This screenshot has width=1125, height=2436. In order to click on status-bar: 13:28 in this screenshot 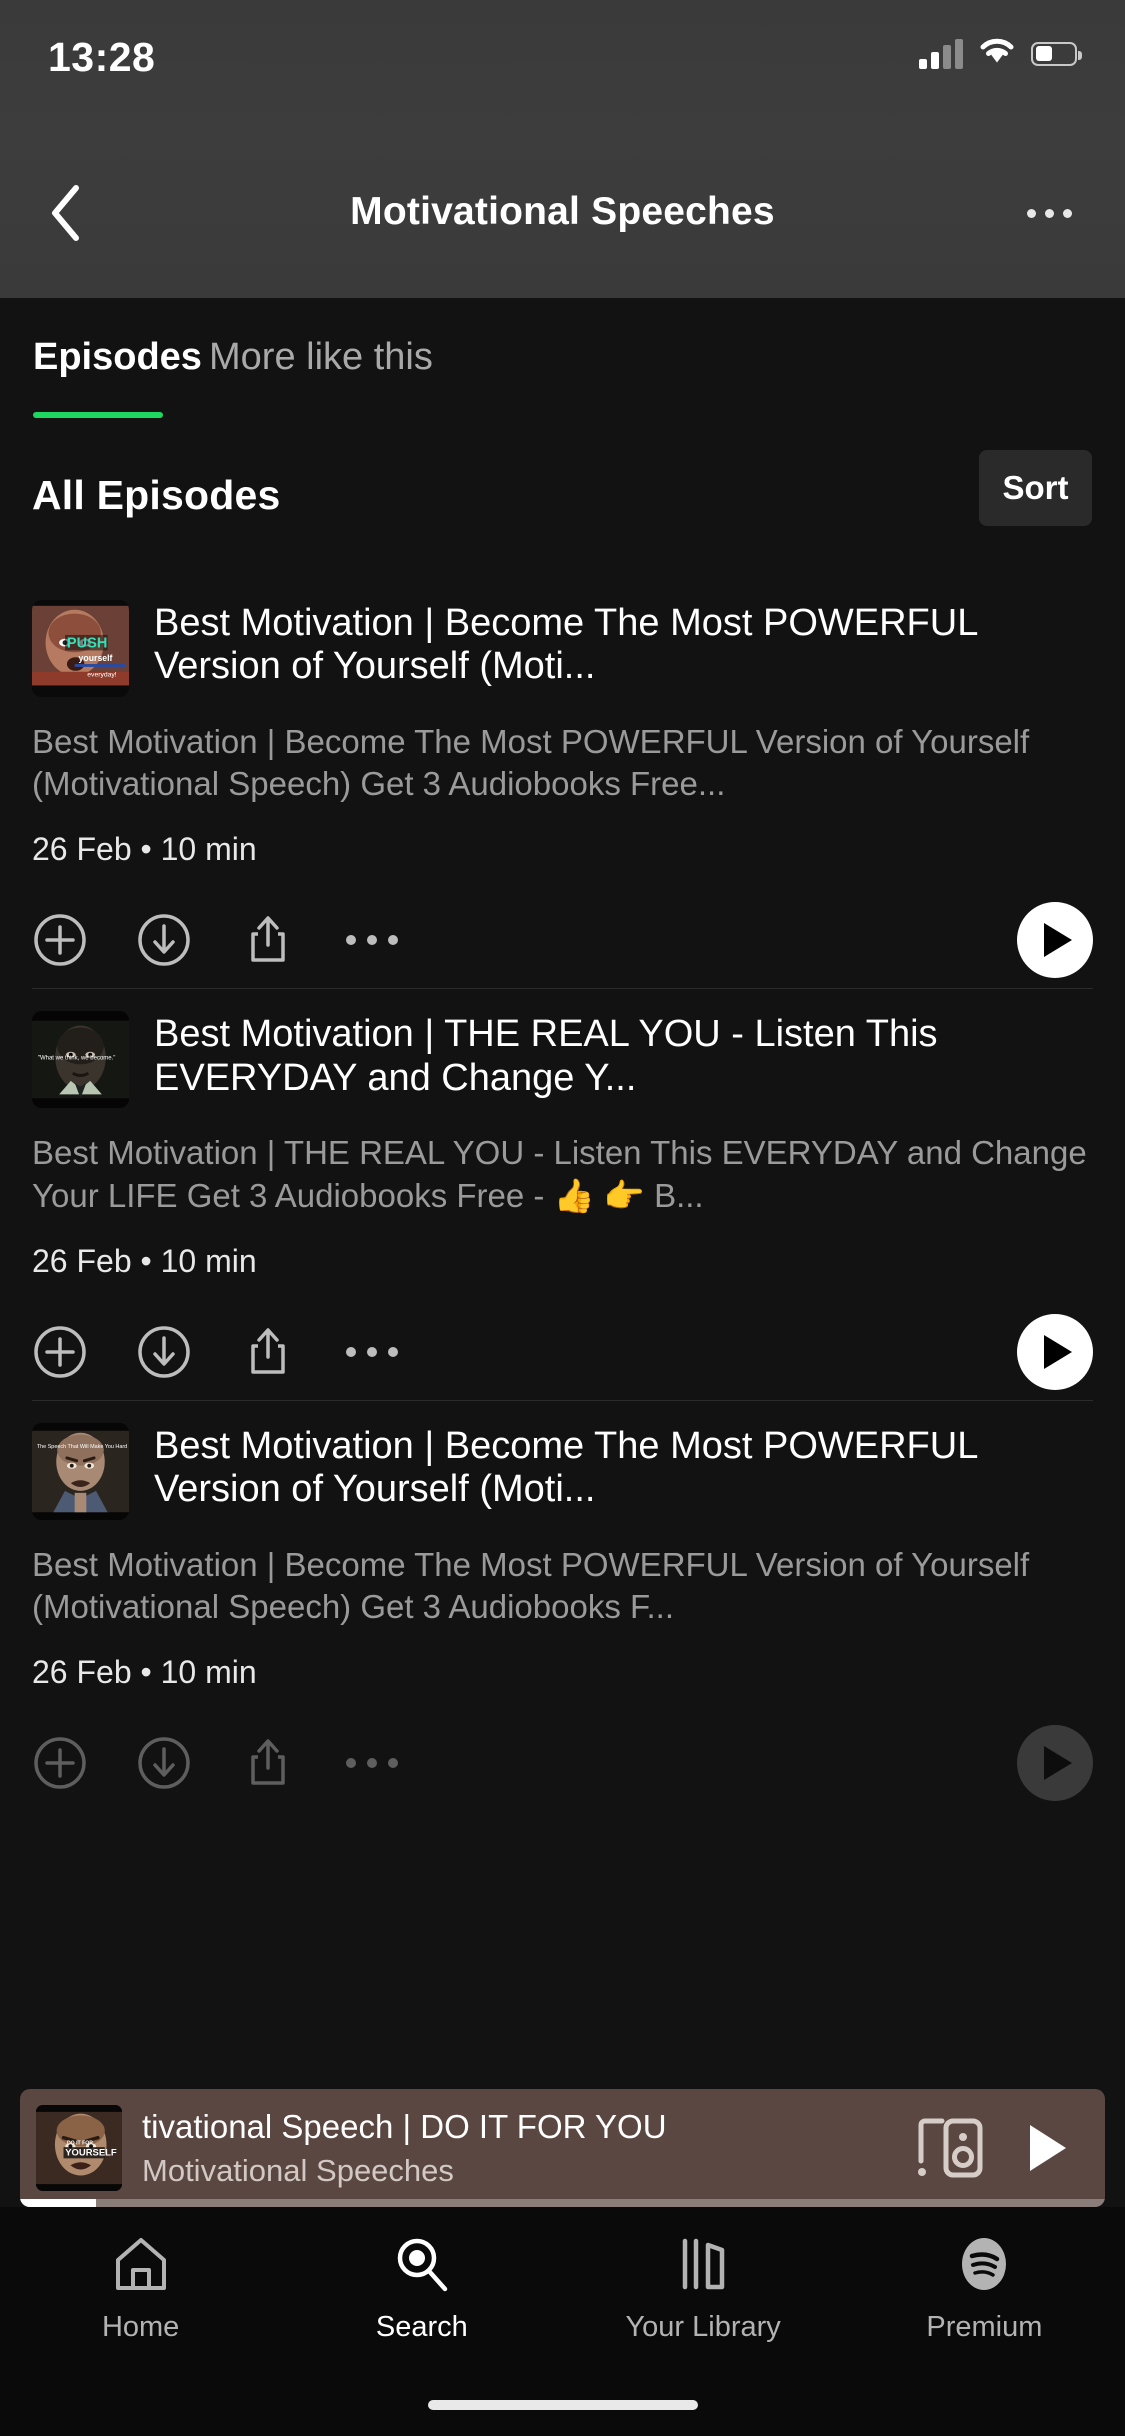, I will do `click(562, 70)`.